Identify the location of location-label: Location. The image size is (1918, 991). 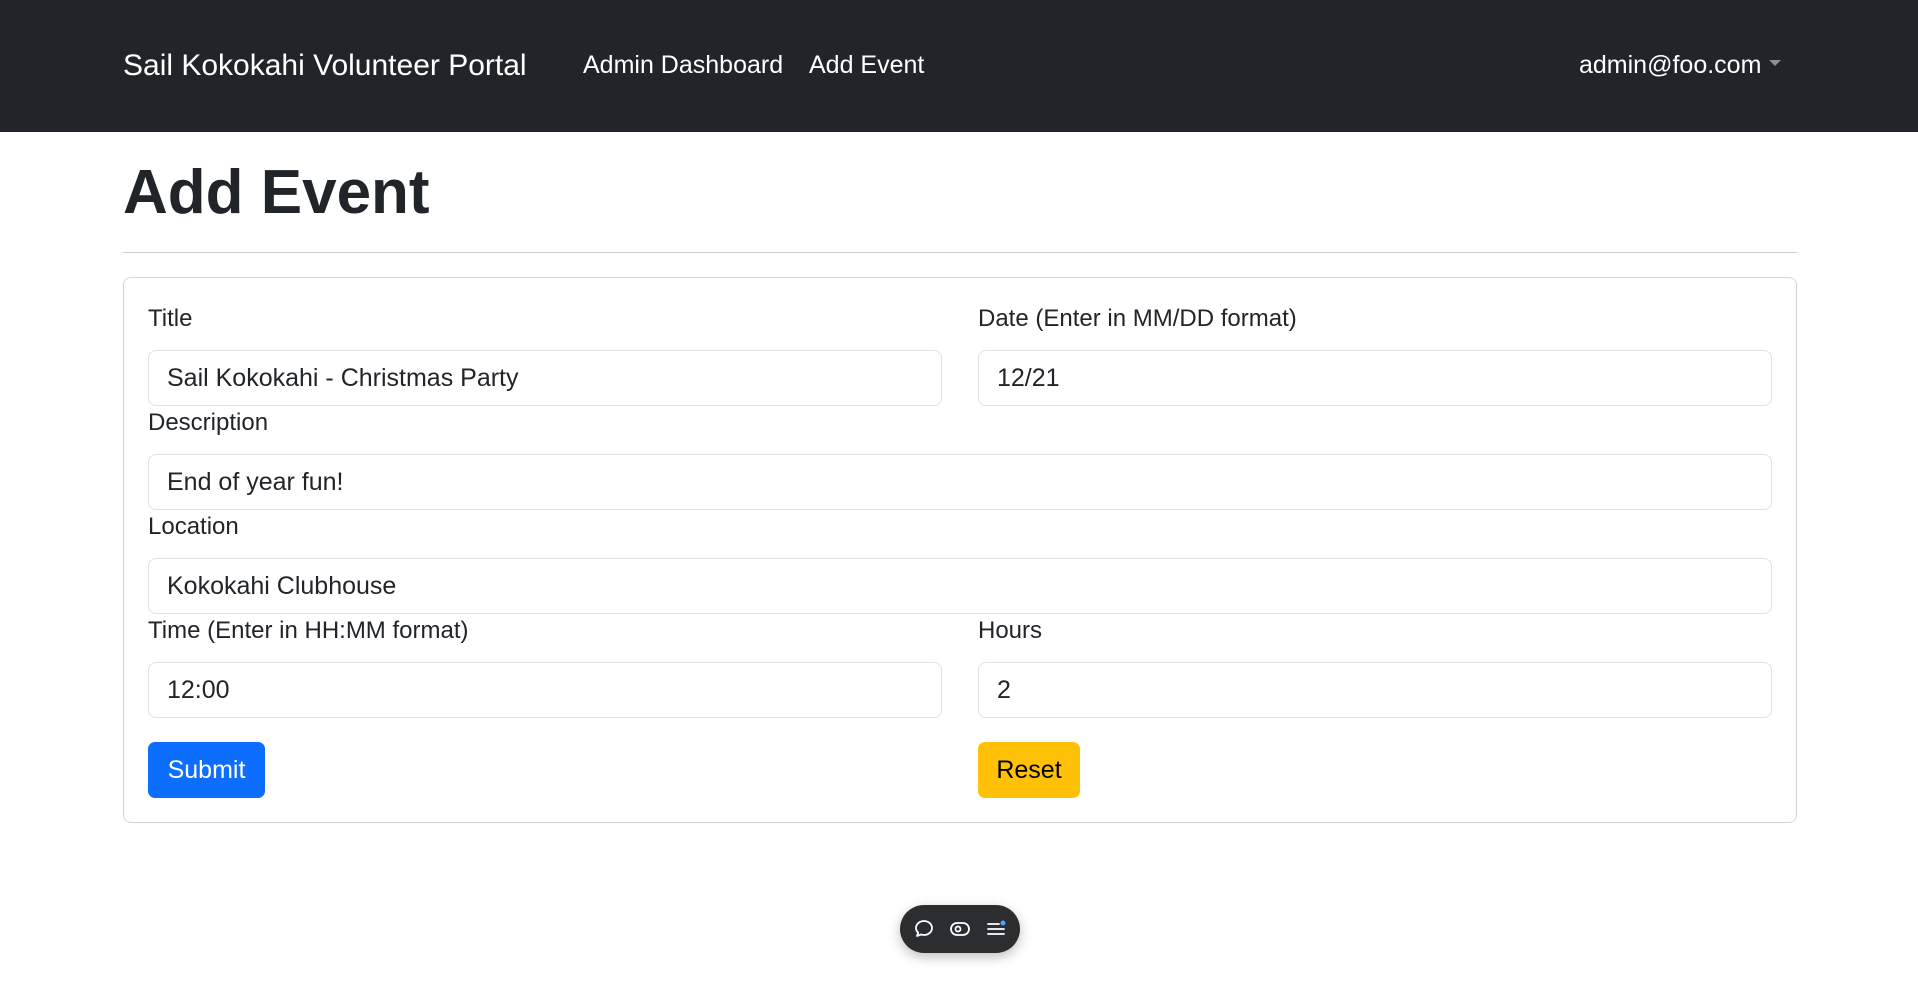
(193, 526).